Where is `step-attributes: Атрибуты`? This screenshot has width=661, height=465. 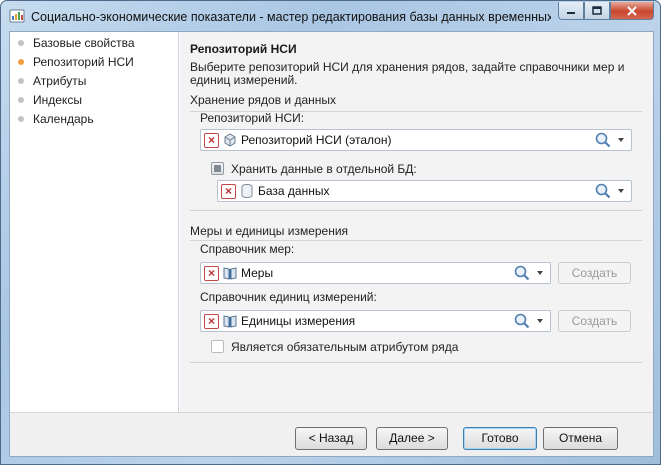 step-attributes: Атрибуты is located at coordinates (94, 81).